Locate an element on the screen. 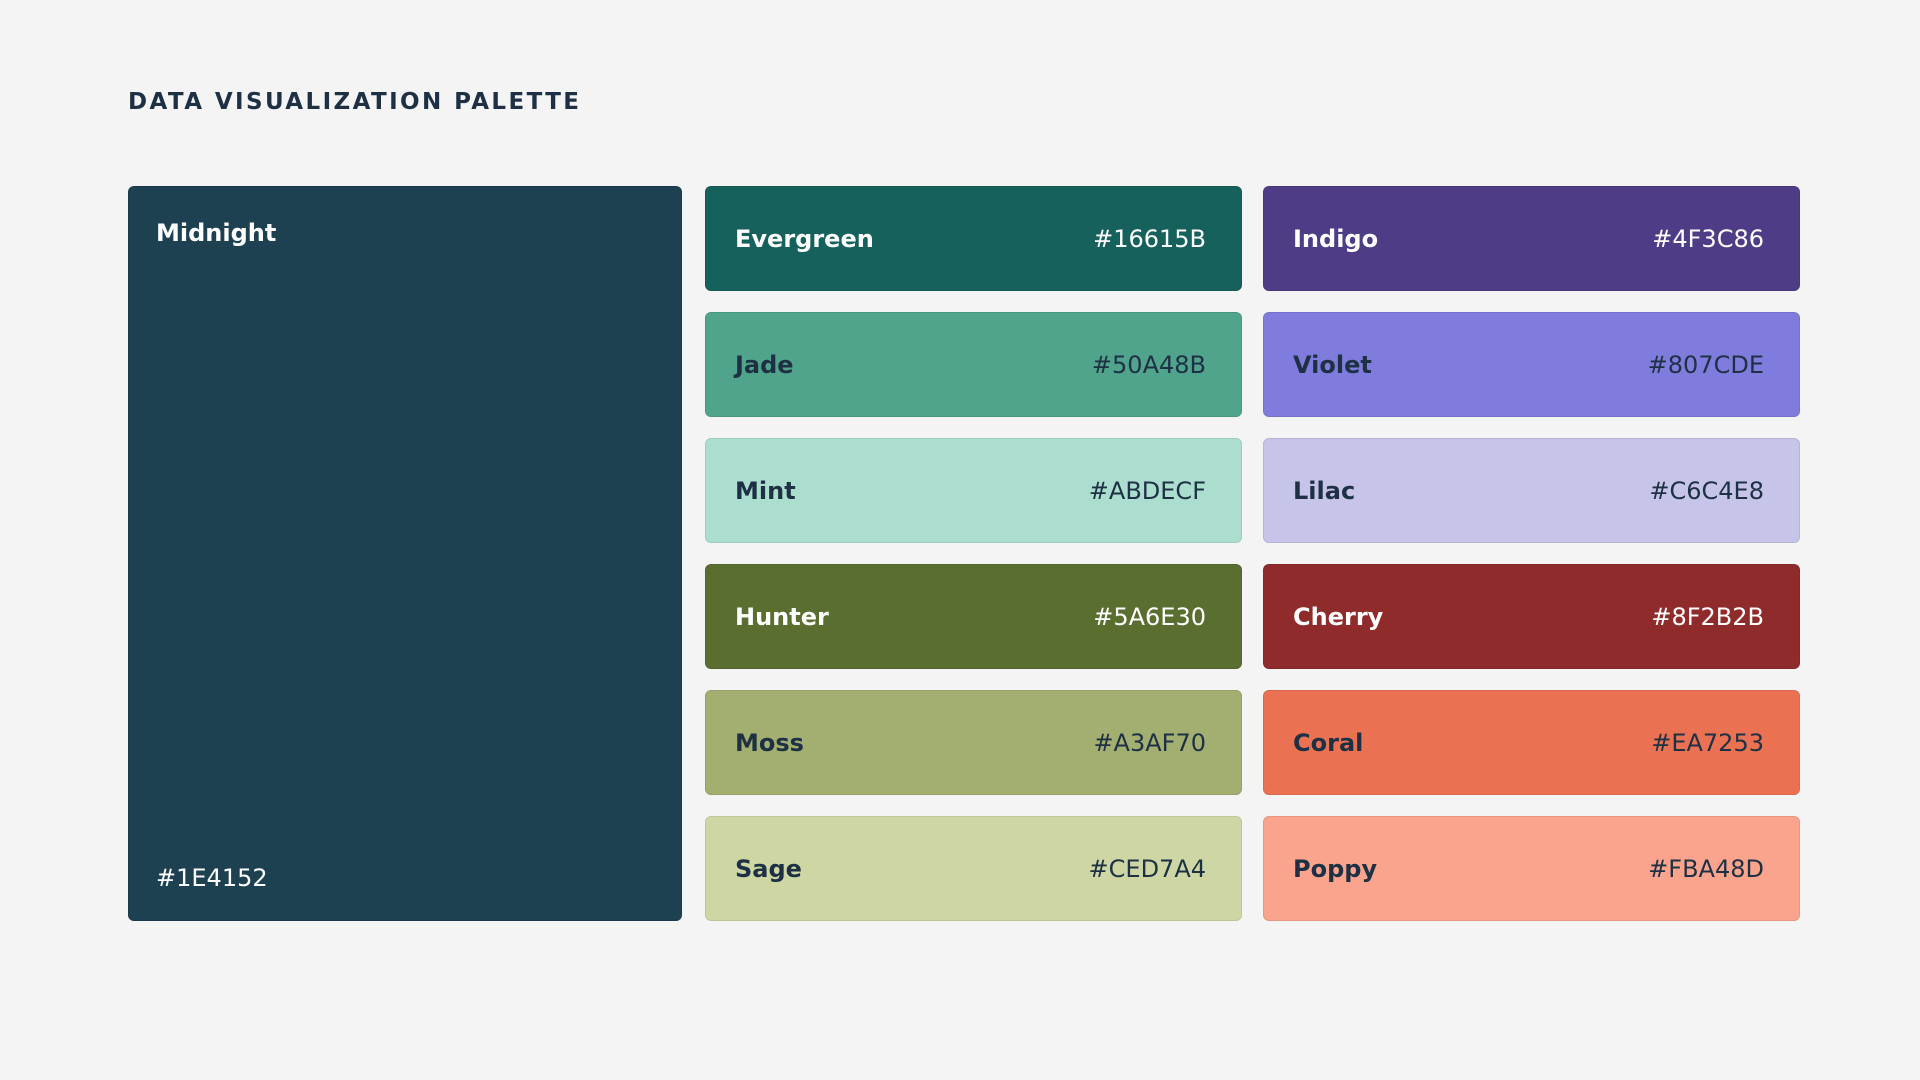  swatch-name: Lilac is located at coordinates (1324, 490).